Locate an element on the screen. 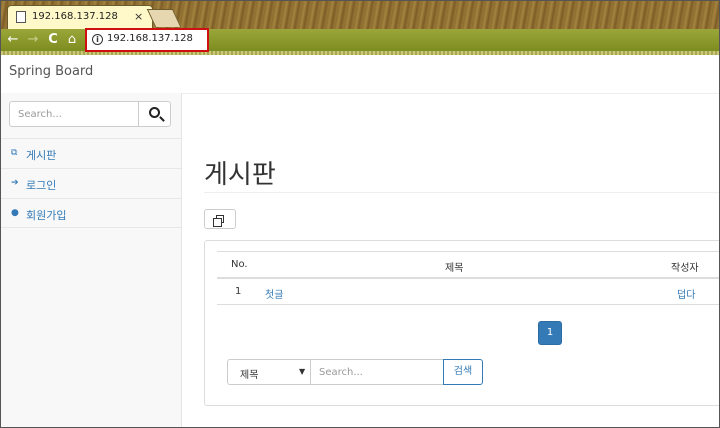 Image resolution: width=720 pixels, height=428 pixels. navbar: Spring Board is located at coordinates (360, 74).